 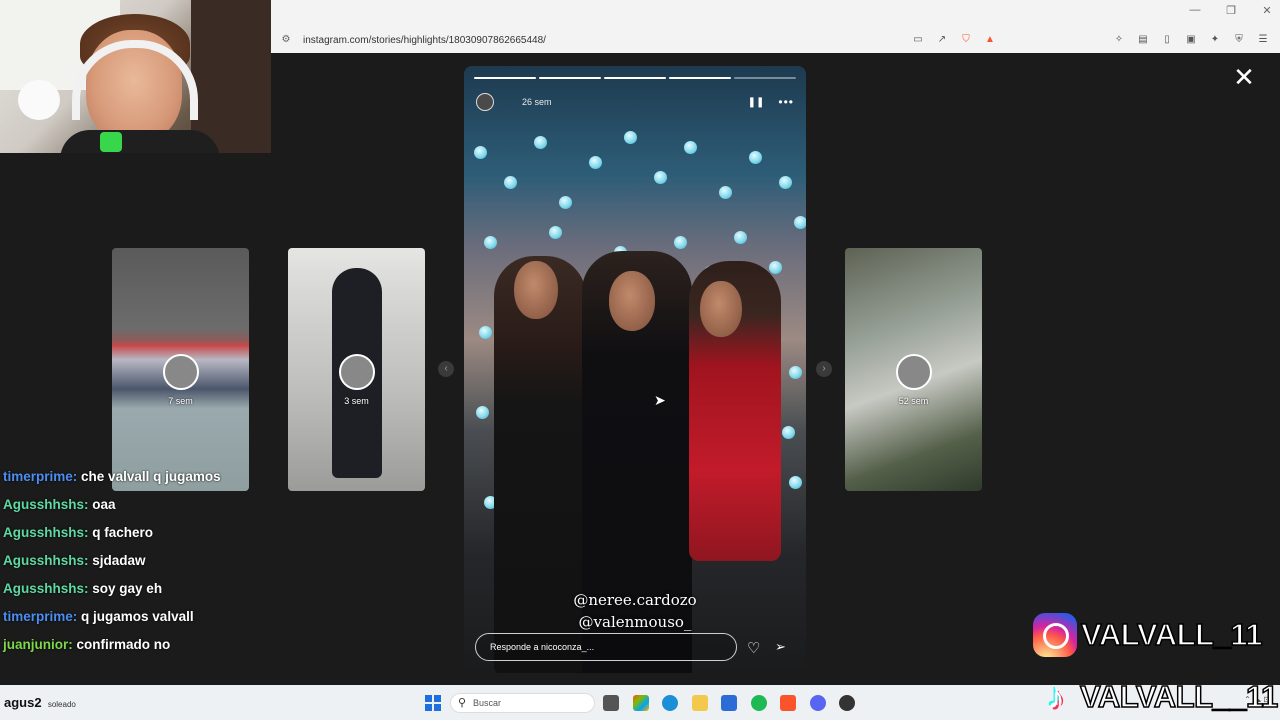 What do you see at coordinates (1263, 40) in the screenshot?
I see `menu-icon: ☰` at bounding box center [1263, 40].